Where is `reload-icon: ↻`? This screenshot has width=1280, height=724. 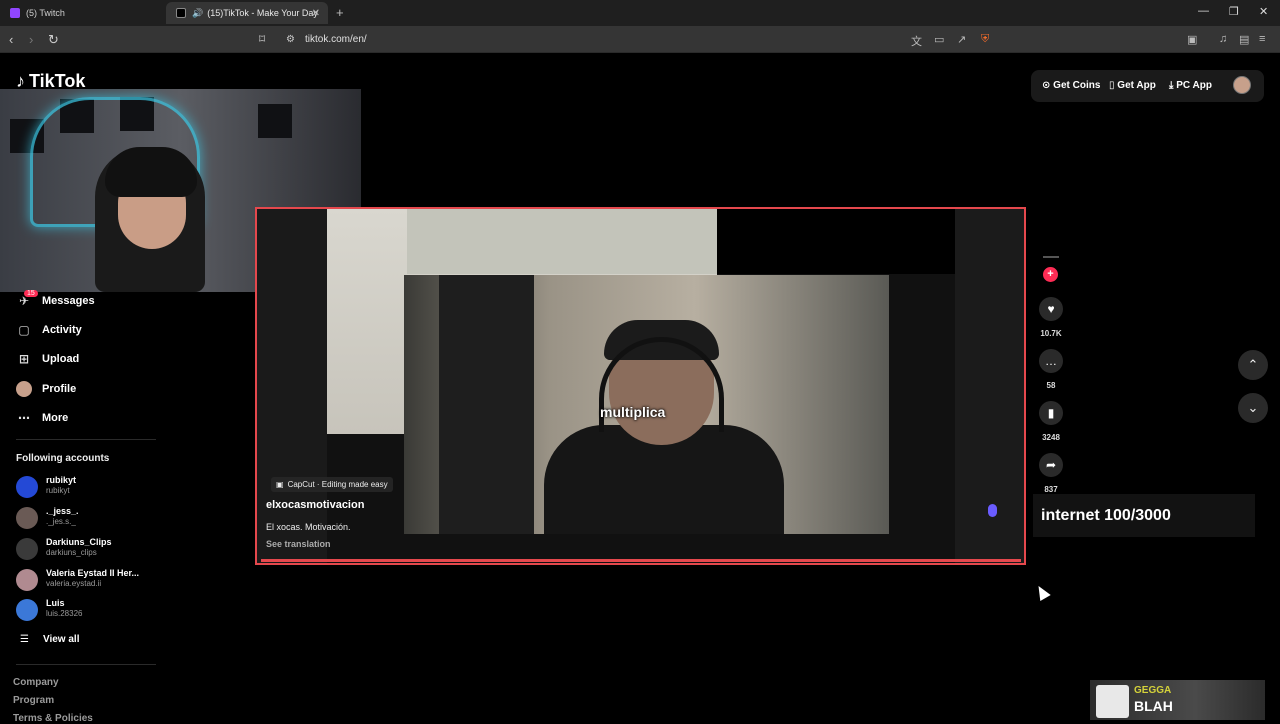
reload-icon: ↻ is located at coordinates (53, 40).